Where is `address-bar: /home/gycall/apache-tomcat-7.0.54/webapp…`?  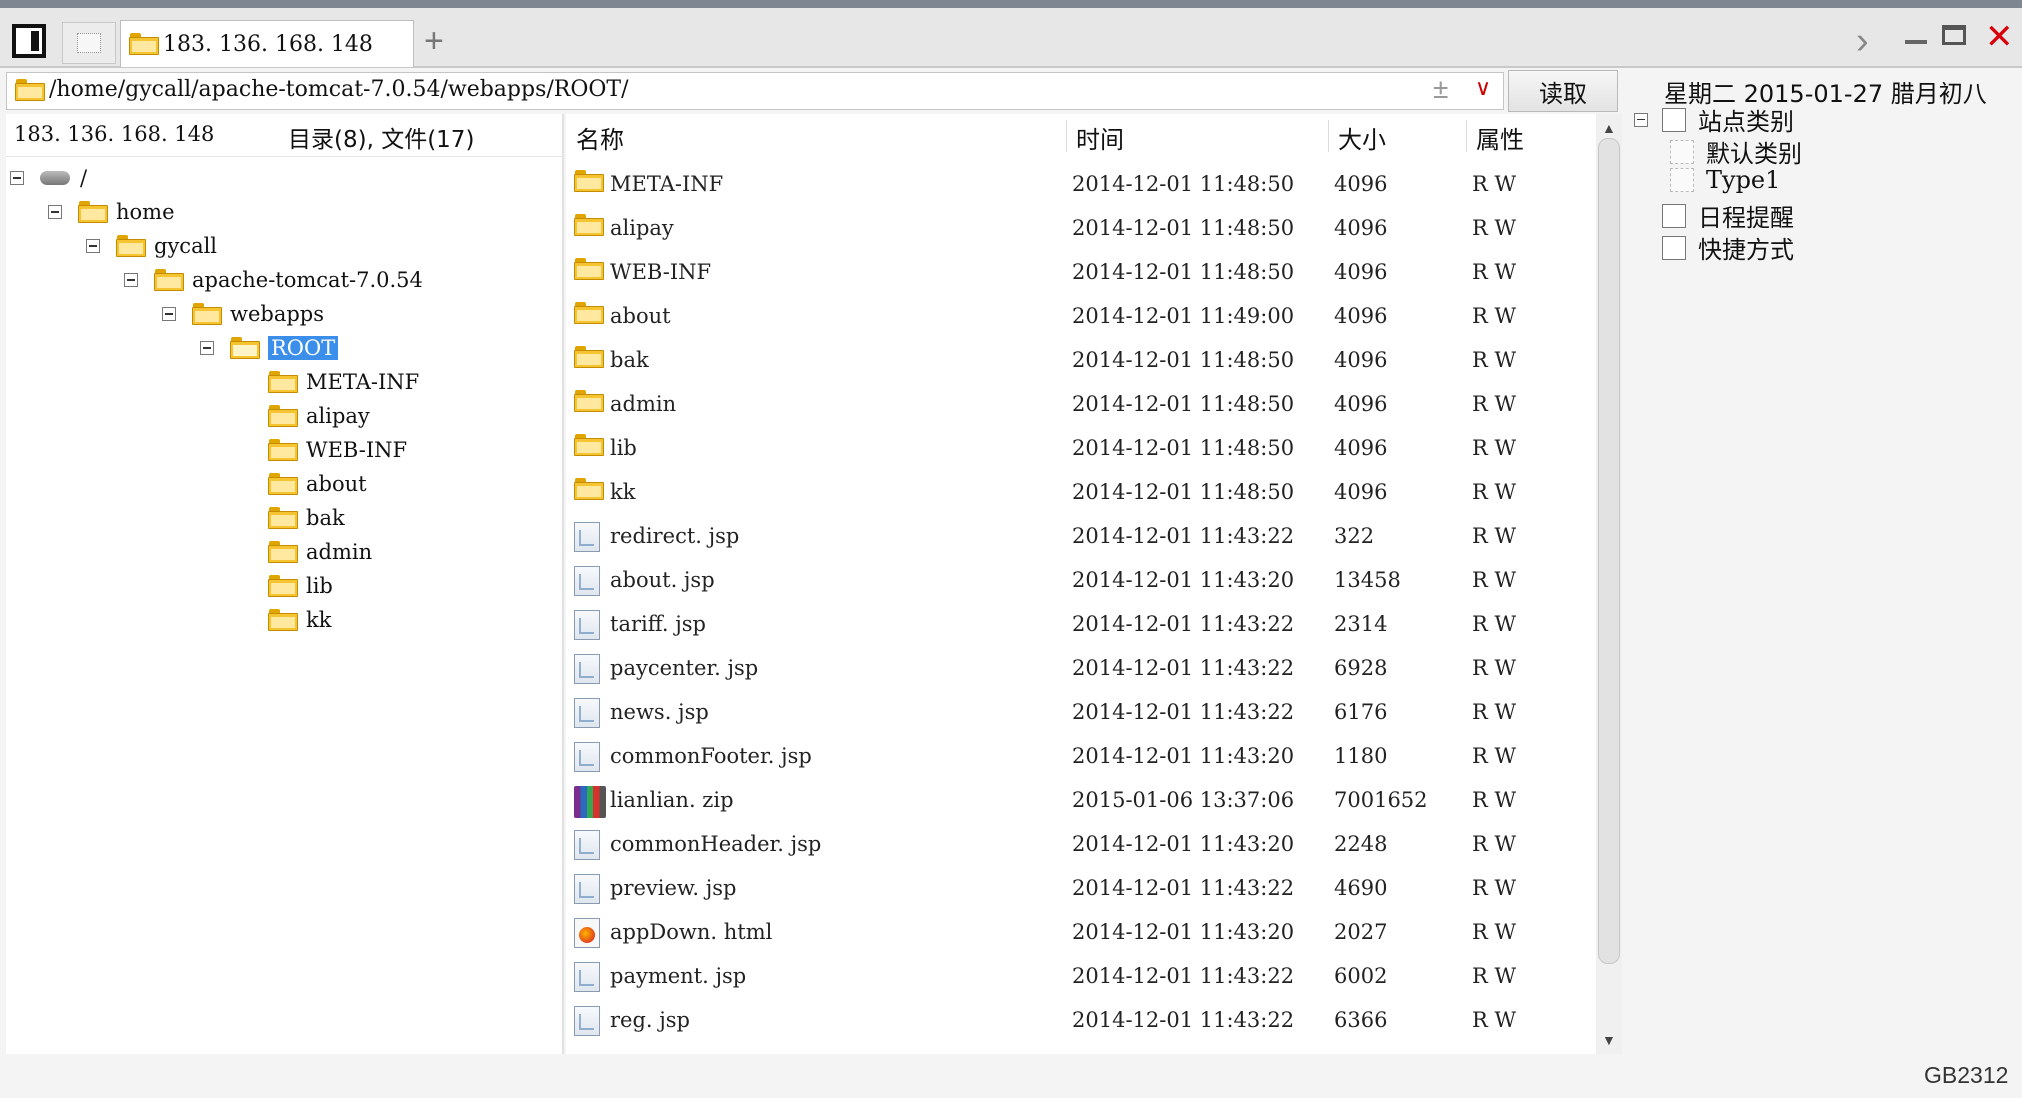
address-bar: /home/gycall/apache-tomcat-7.0.54/webapp… is located at coordinates (755, 91).